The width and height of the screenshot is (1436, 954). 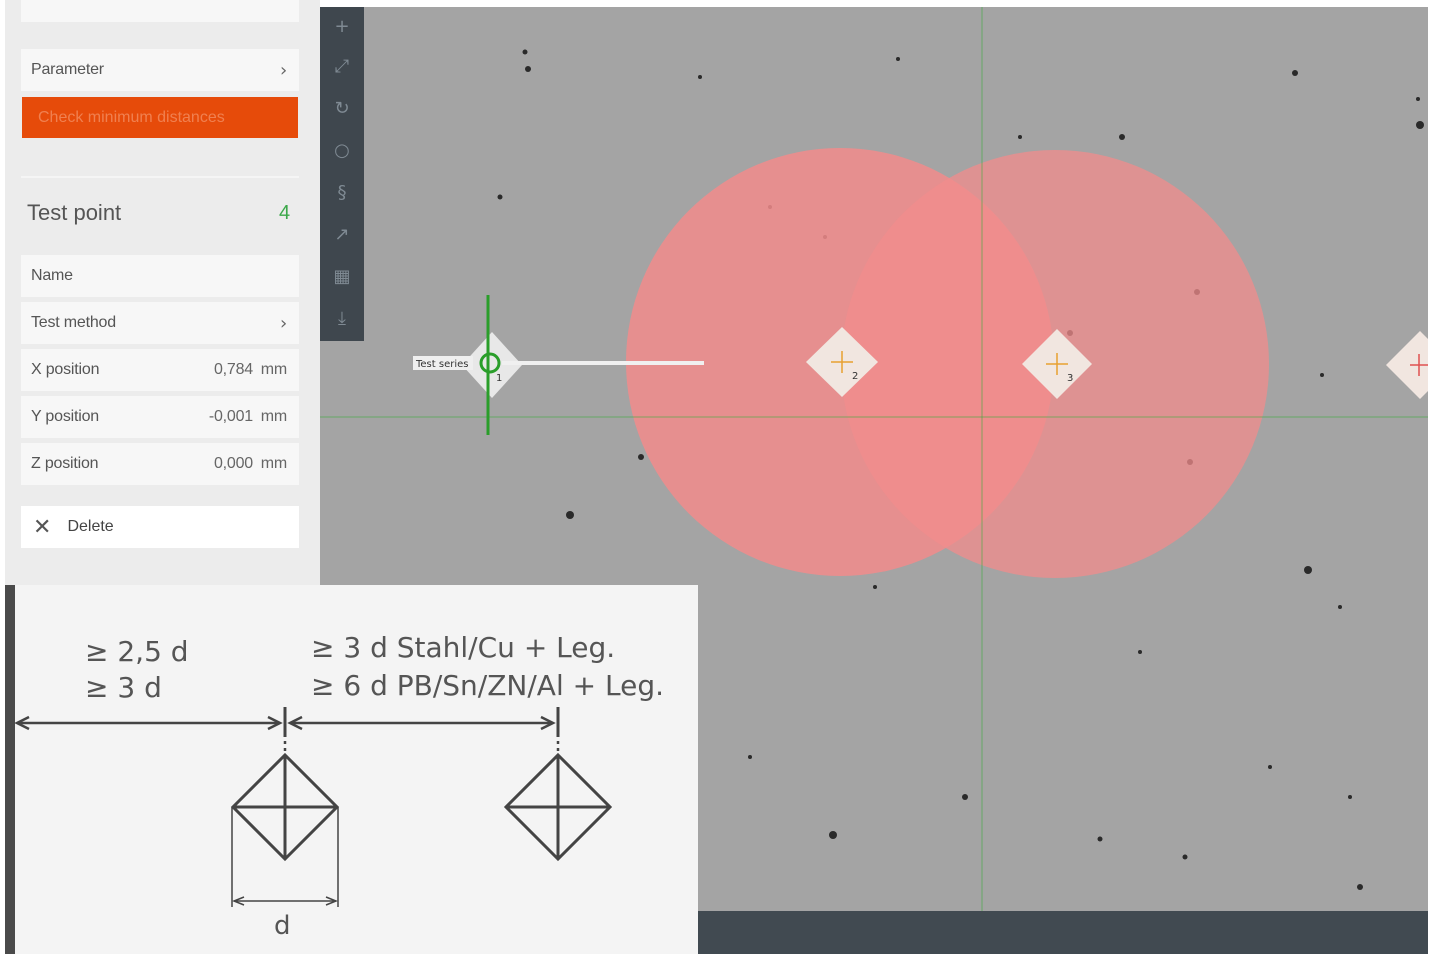 I want to click on y-position-value: -0,001, so click(x=231, y=417).